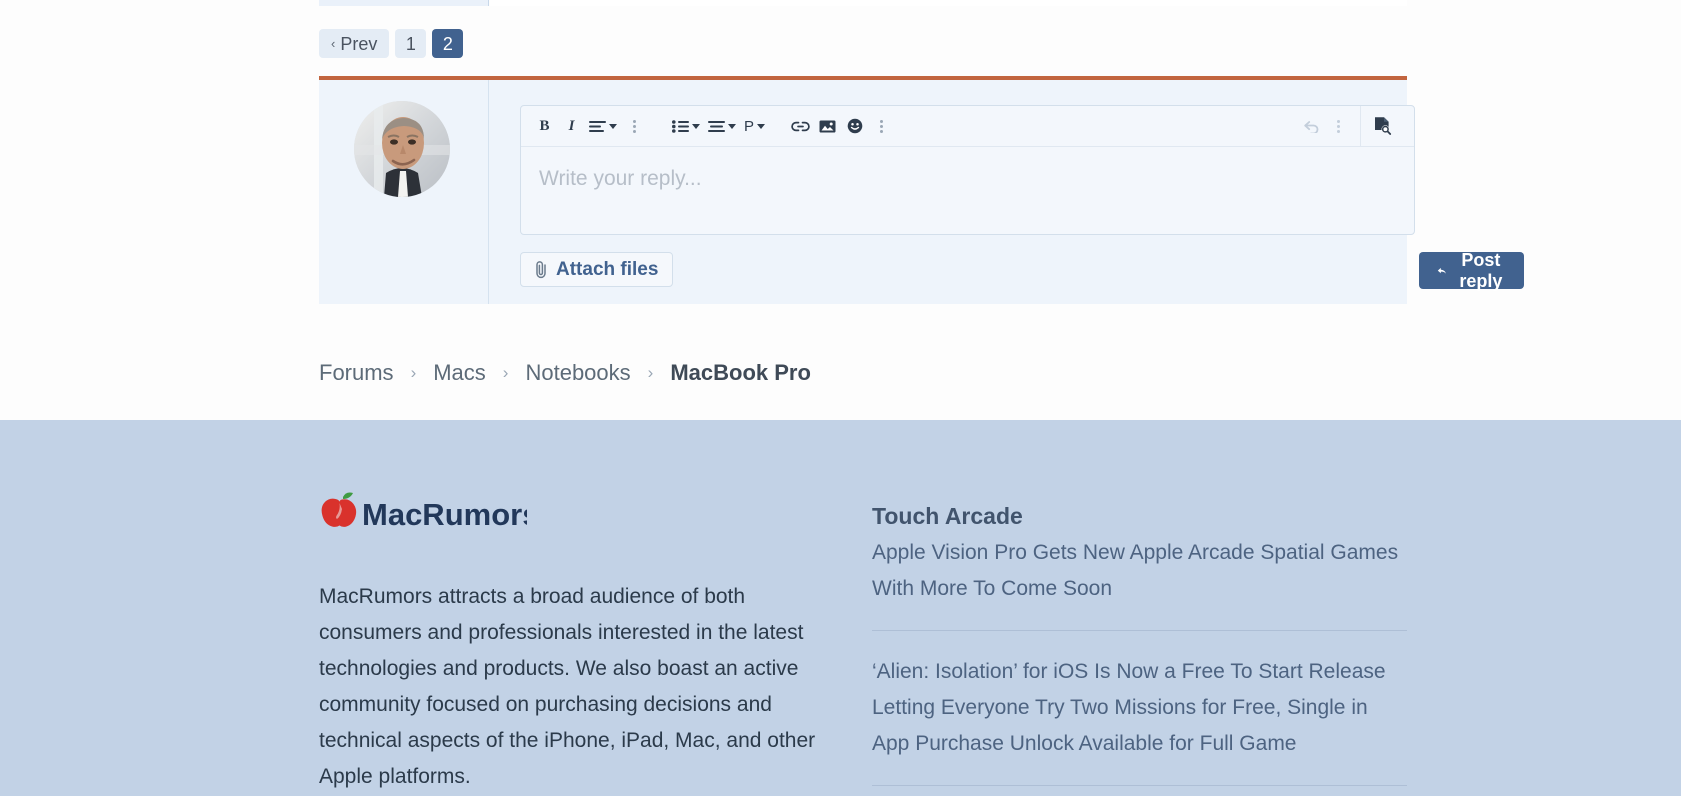  Describe the element at coordinates (391, 43) in the screenshot. I see `pagination: ‹ Prev 1 2` at that location.